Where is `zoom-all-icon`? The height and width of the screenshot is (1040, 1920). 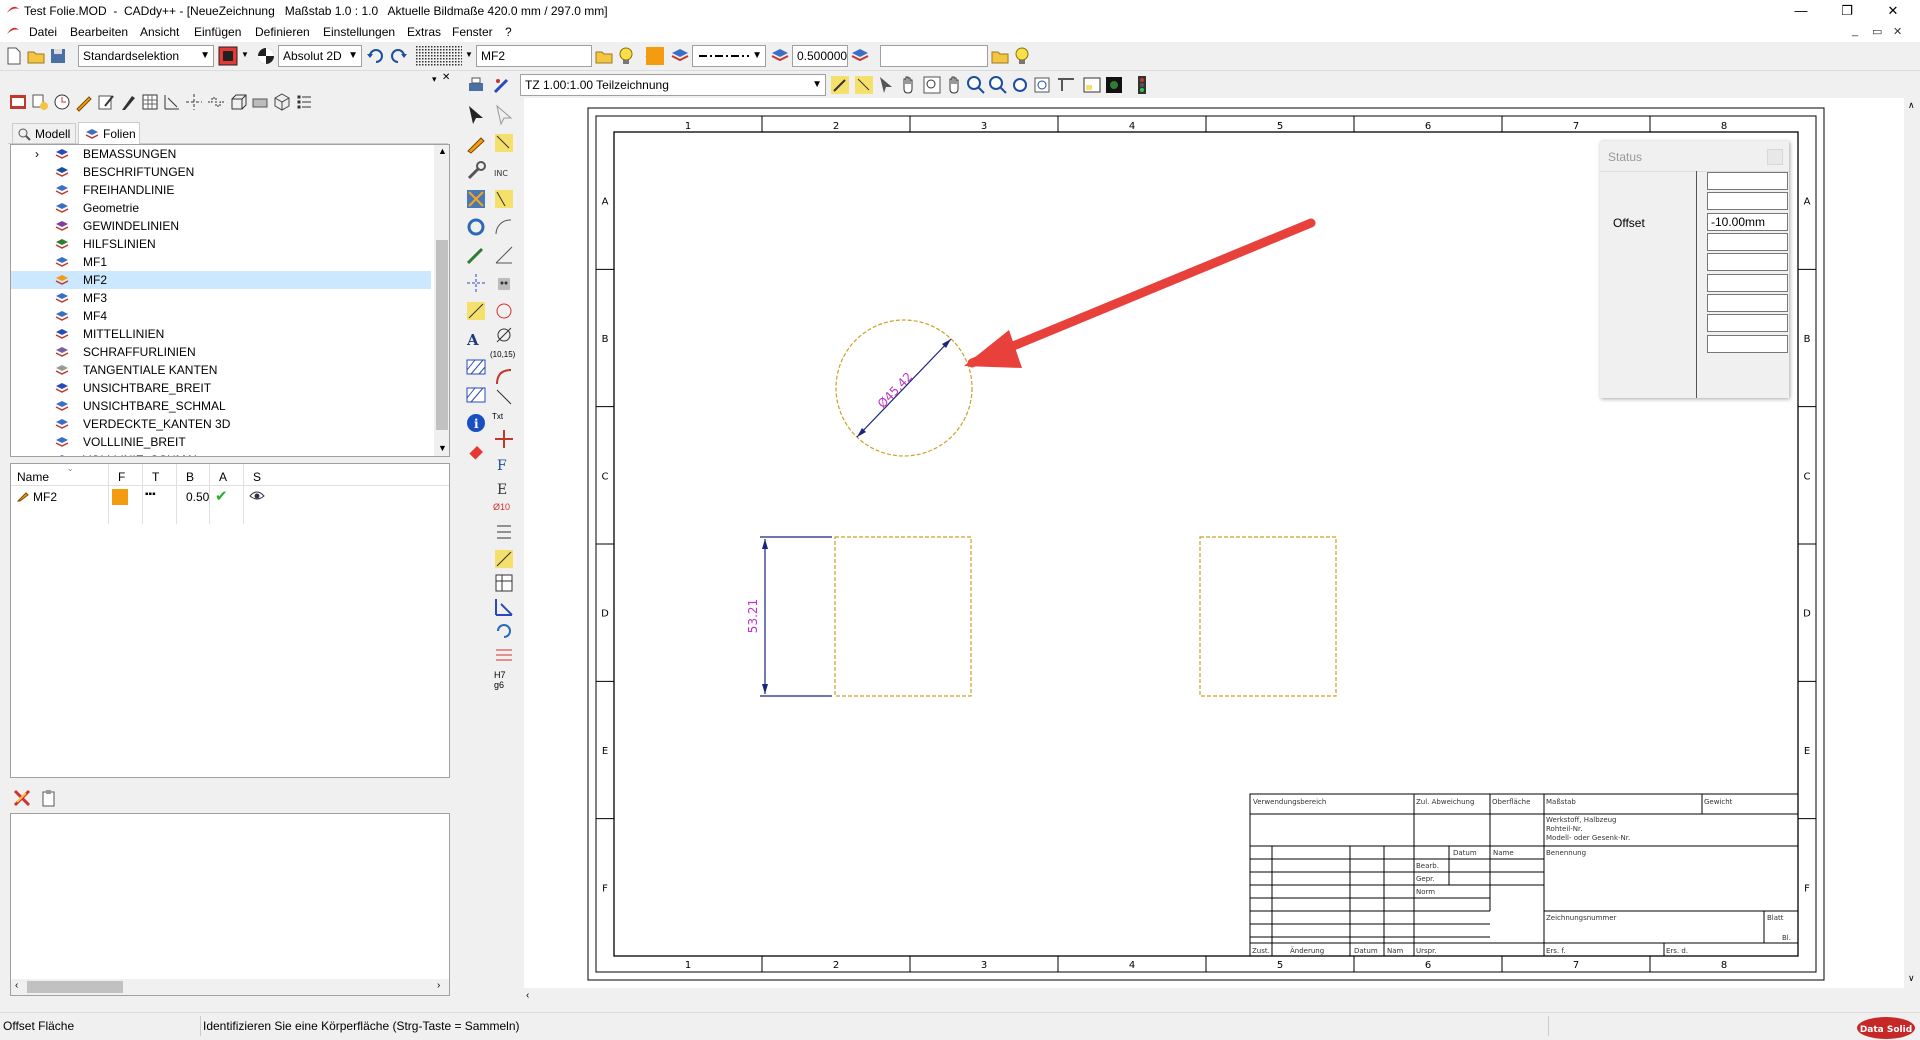
zoom-all-icon is located at coordinates (1020, 85).